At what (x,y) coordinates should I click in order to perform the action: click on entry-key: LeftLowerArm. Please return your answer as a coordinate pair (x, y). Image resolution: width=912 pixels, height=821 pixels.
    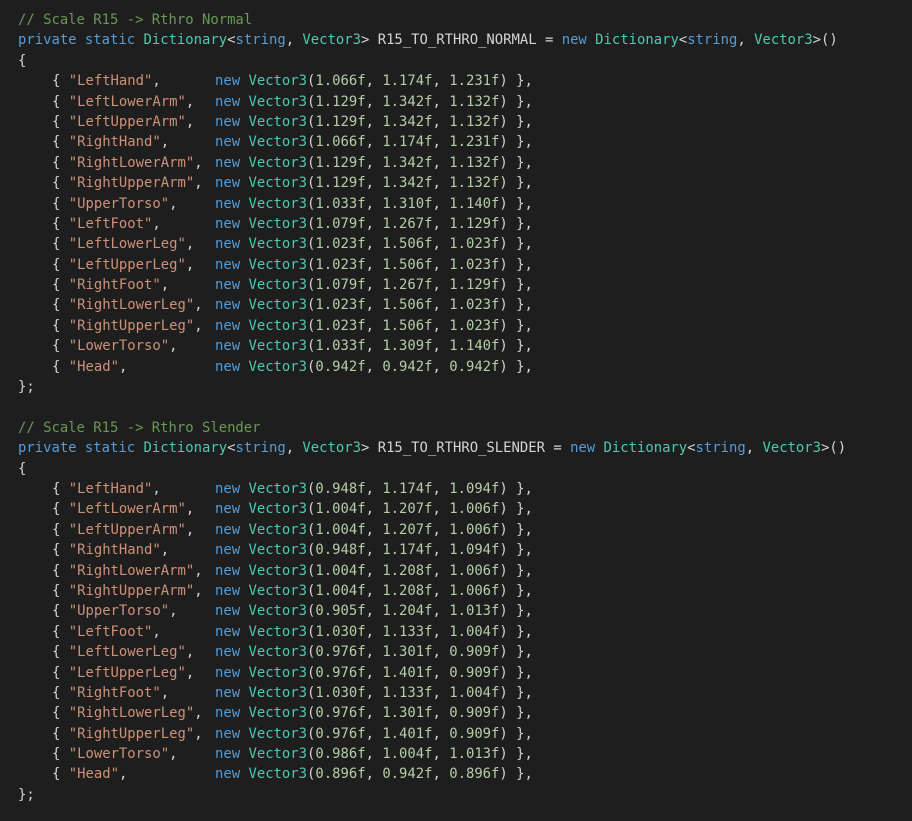
    Looking at the image, I should click on (127, 101).